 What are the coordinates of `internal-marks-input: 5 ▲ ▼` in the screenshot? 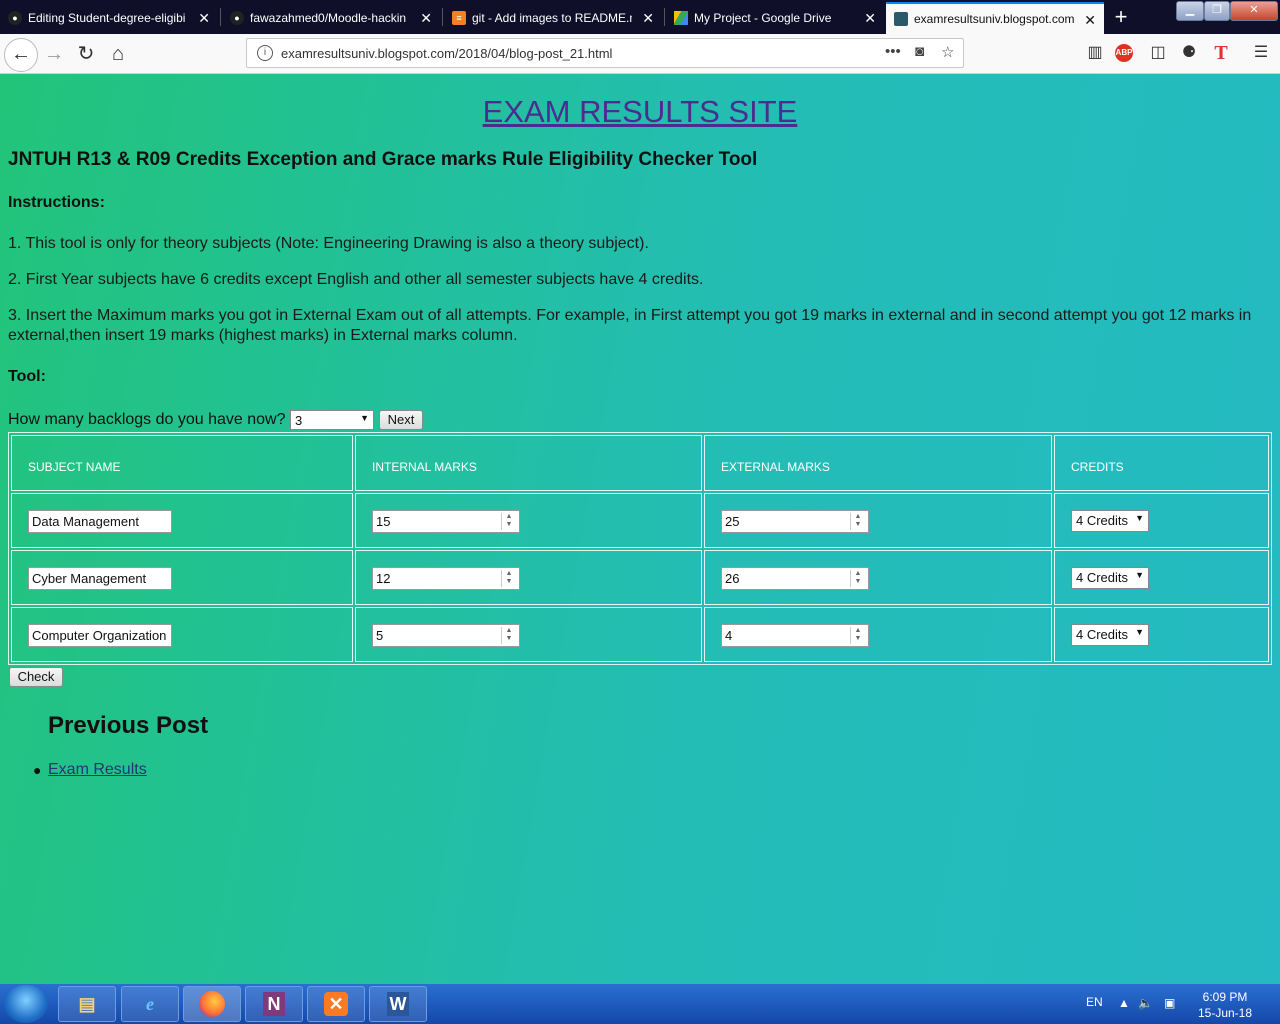 It's located at (446, 635).